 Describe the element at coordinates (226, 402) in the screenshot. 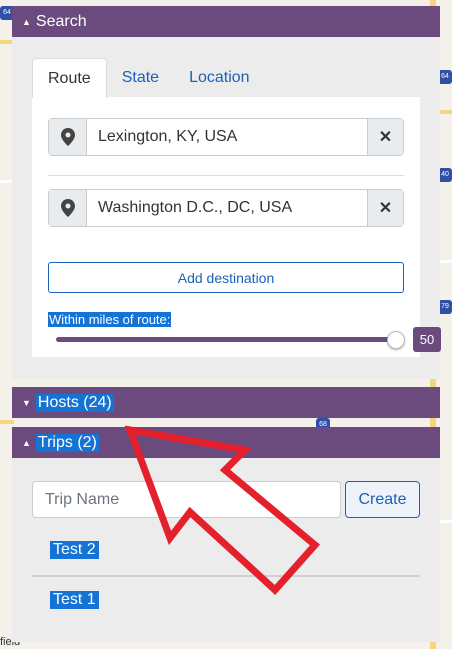

I see `hosts-panel-header: ▼ Hosts (24)` at that location.